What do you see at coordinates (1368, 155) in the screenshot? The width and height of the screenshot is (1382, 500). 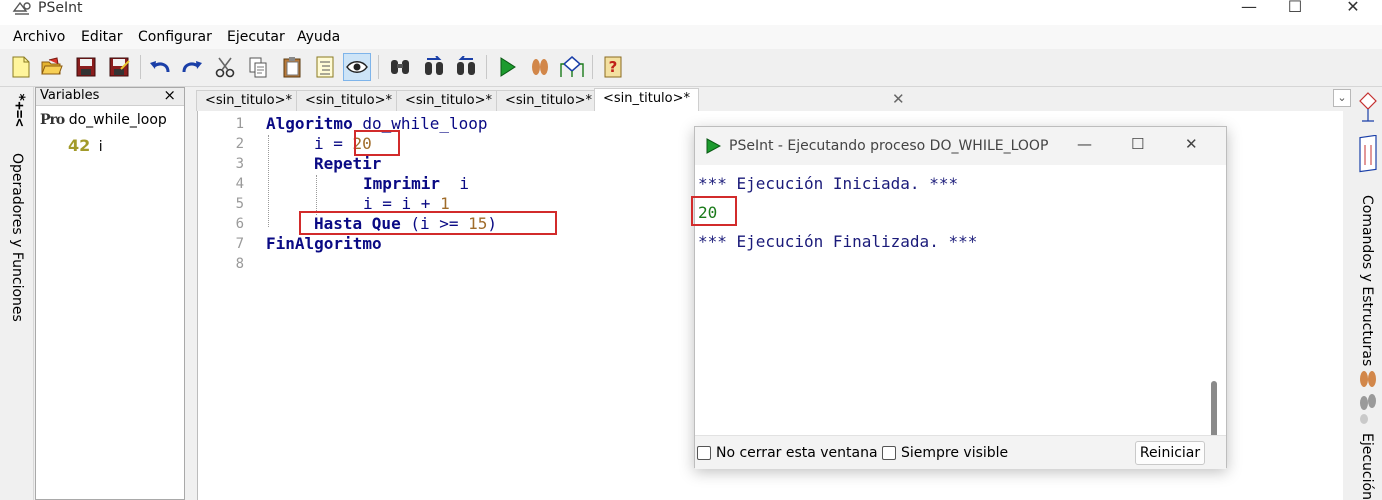 I see `hello-sample-icon` at bounding box center [1368, 155].